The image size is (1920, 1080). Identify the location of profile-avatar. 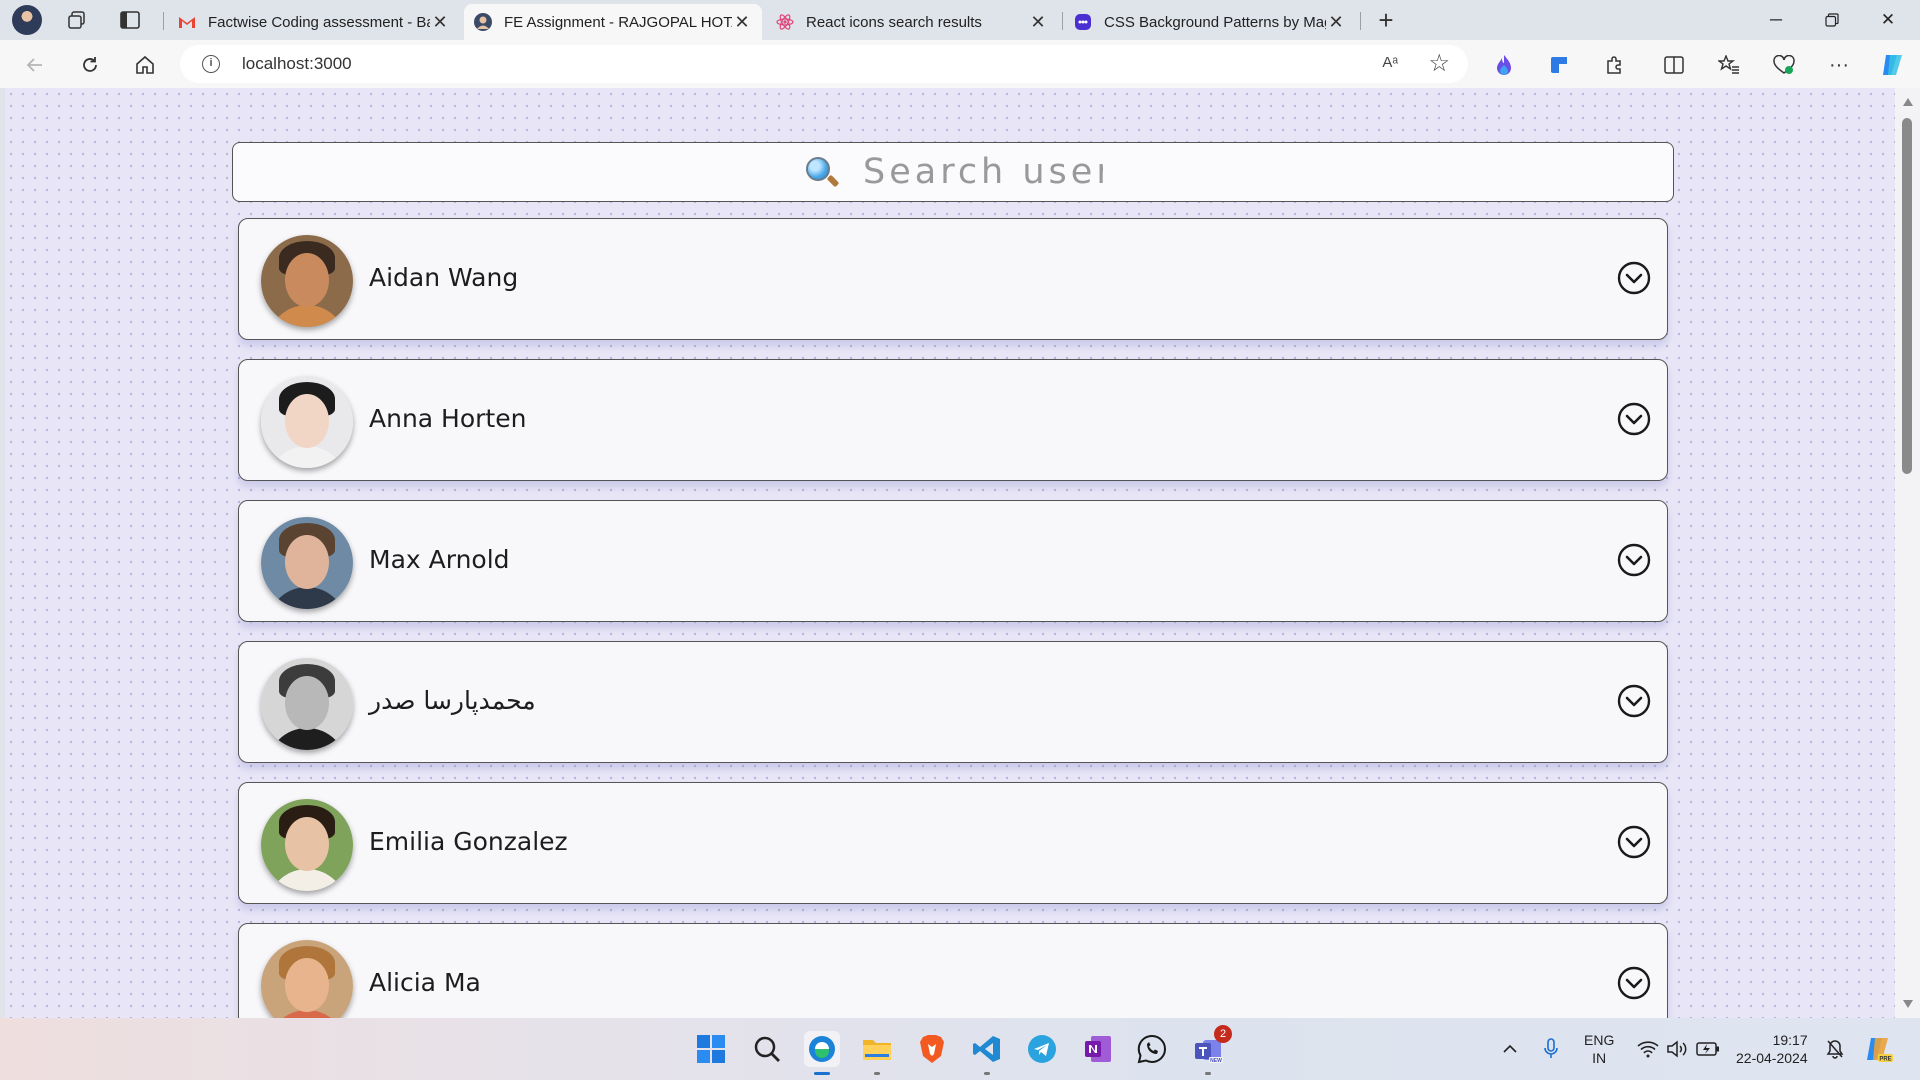
(27, 20).